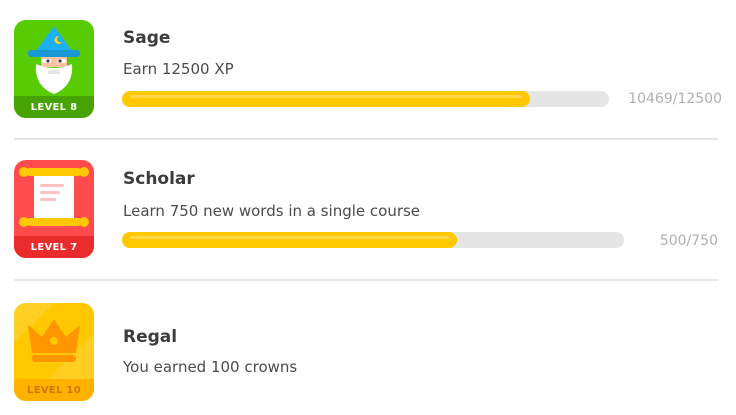 The width and height of the screenshot is (736, 415). Describe the element at coordinates (54, 60) in the screenshot. I see `wizard-icon` at that location.